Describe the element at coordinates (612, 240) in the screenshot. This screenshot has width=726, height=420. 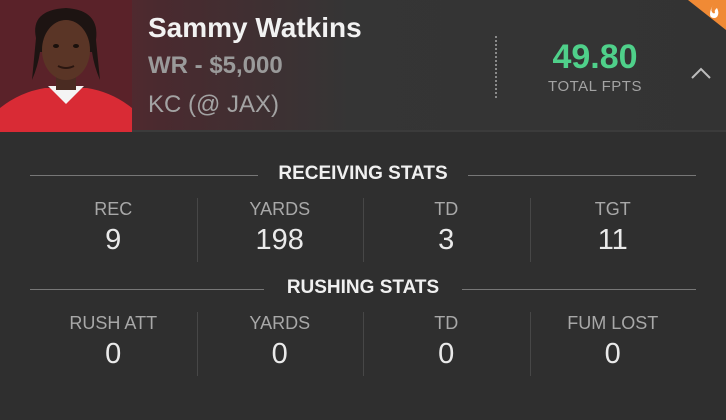
I see `stat-value: 11` at that location.